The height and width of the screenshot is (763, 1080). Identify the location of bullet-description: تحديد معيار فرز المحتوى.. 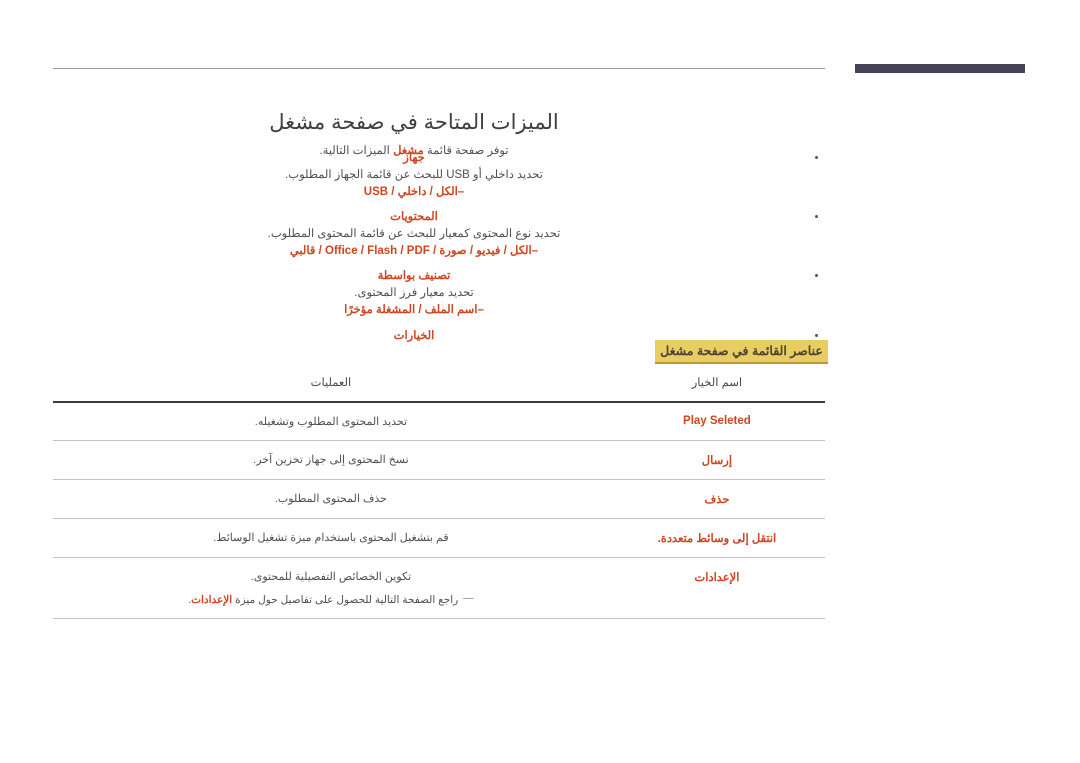
(414, 293).